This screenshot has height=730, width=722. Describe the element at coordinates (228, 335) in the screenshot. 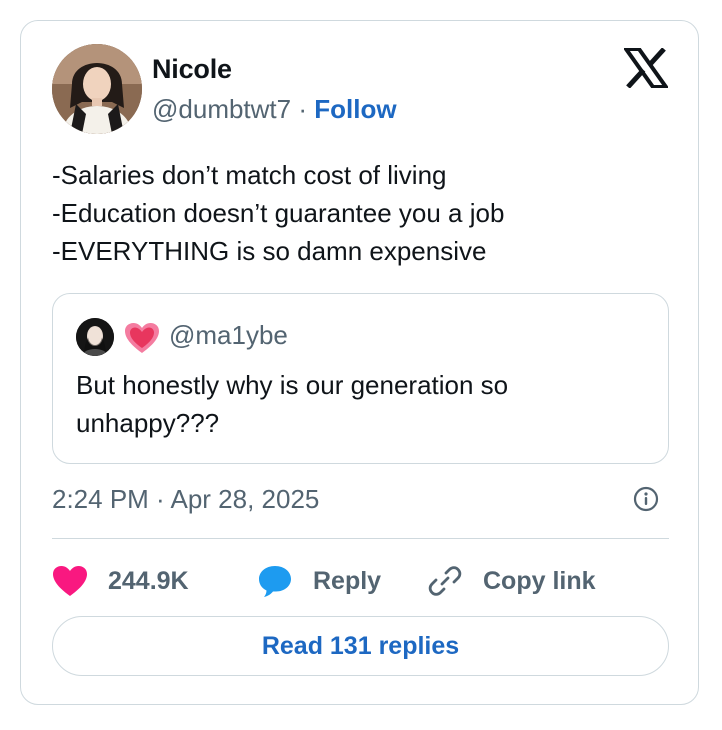

I see `quoted-handle: @ma1ybe` at that location.